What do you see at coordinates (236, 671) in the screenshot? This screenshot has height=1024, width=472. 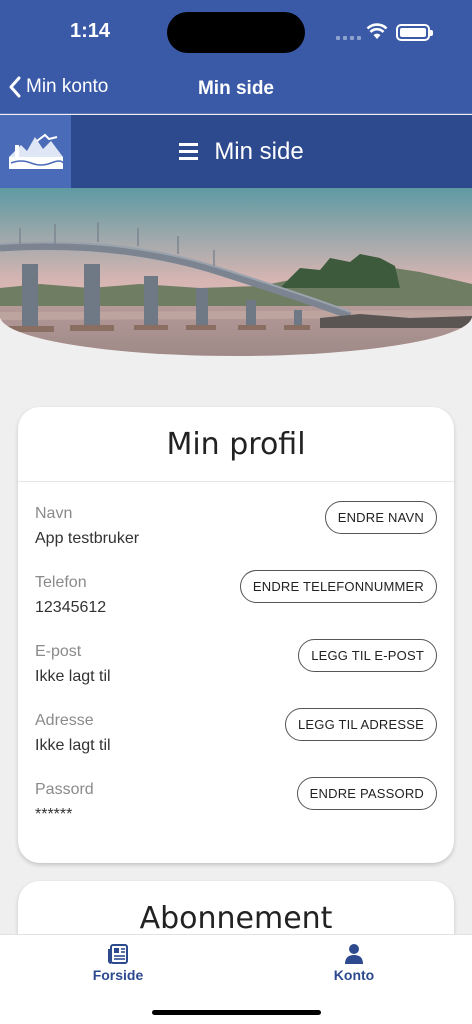 I see `profile-row-email: E-post Ikke lagt til LEGG TIL E-POST` at bounding box center [236, 671].